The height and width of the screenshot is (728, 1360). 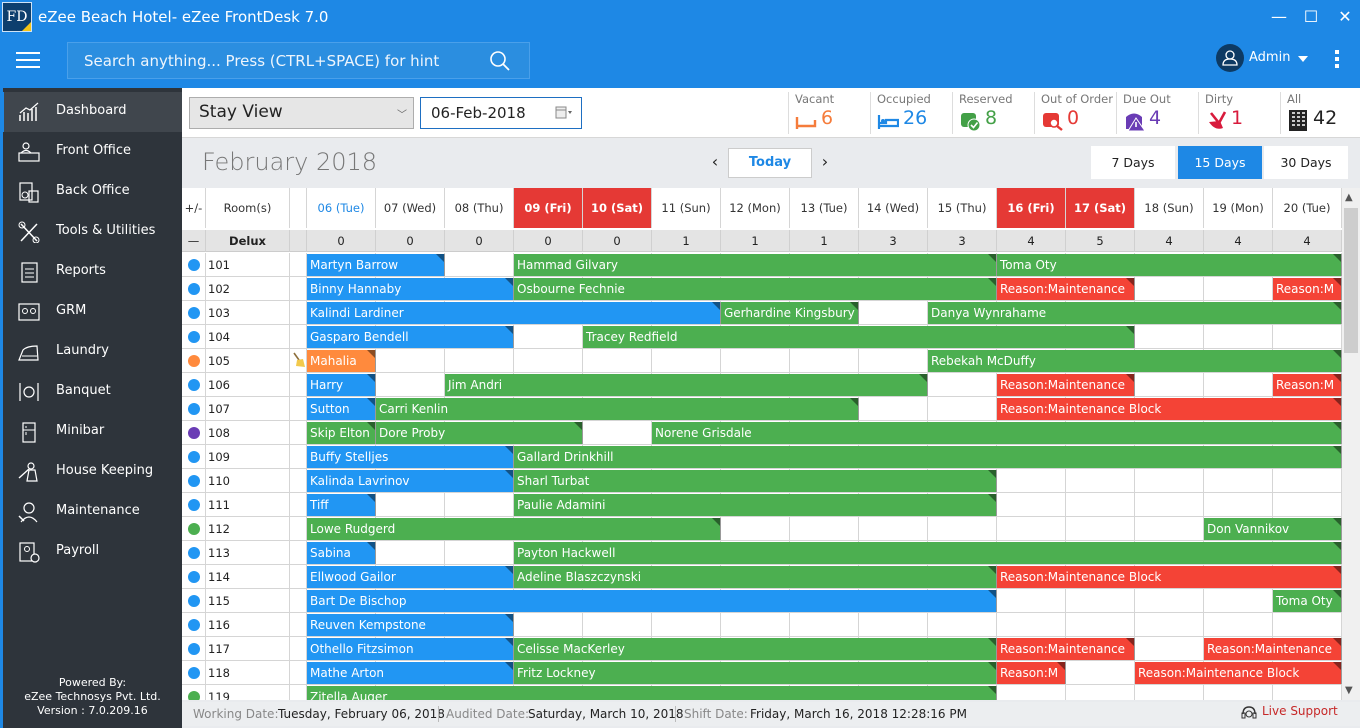 What do you see at coordinates (248, 529) in the screenshot?
I see `room-cell: 112` at bounding box center [248, 529].